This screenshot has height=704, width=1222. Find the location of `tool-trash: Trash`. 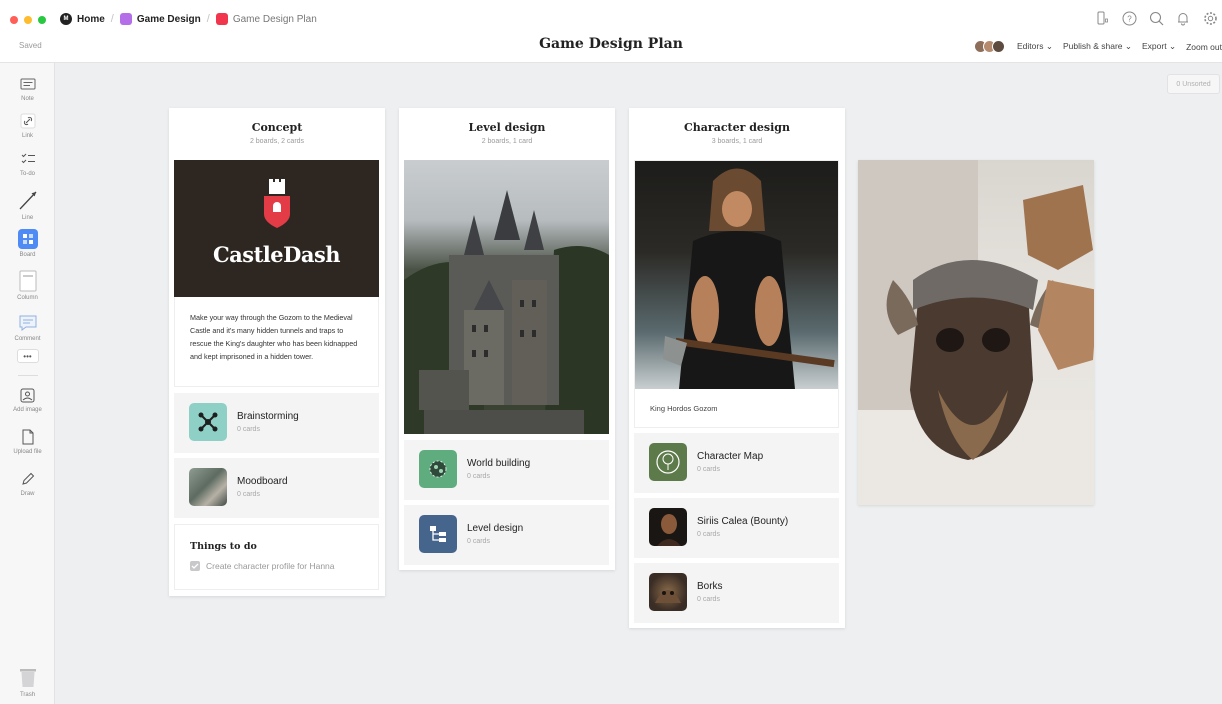

tool-trash: Trash is located at coordinates (27, 682).